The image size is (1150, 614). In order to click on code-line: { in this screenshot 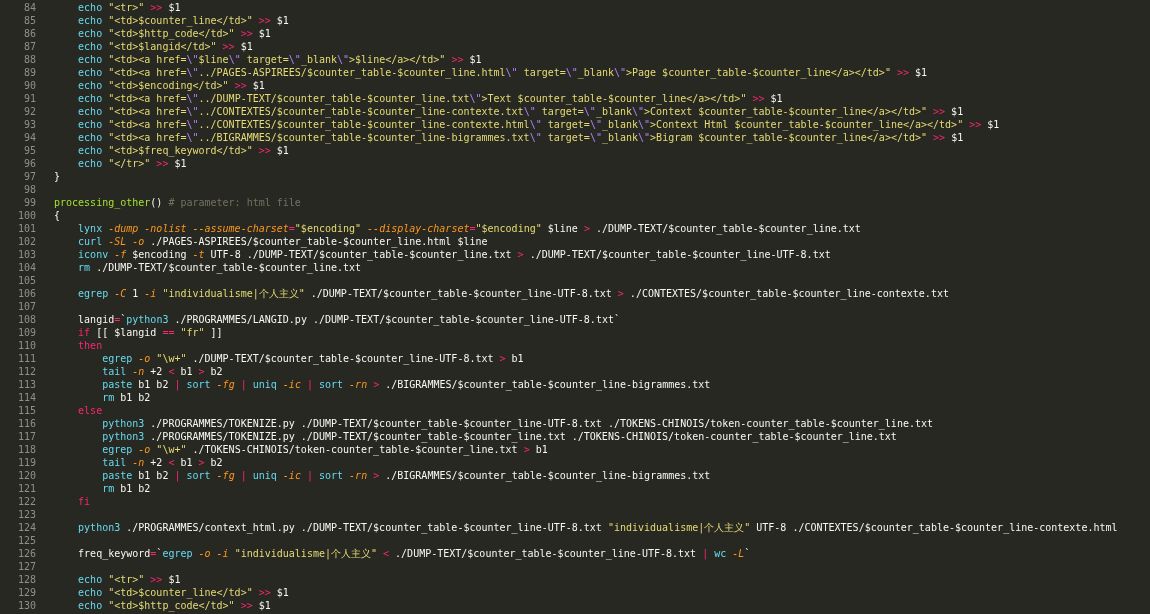, I will do `click(57, 215)`.